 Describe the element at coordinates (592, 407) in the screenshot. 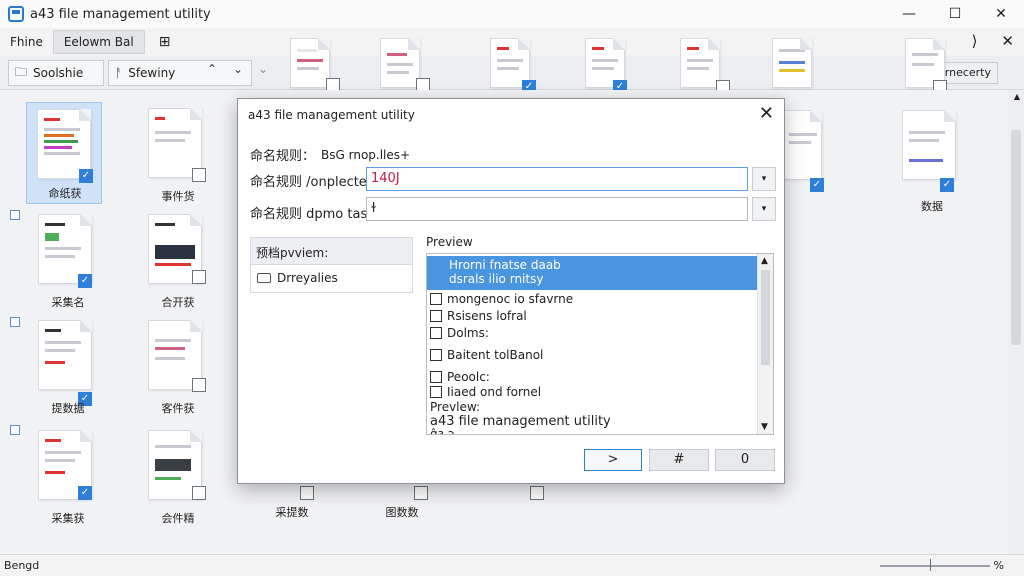

I see `preview-row: Prevlew:` at that location.